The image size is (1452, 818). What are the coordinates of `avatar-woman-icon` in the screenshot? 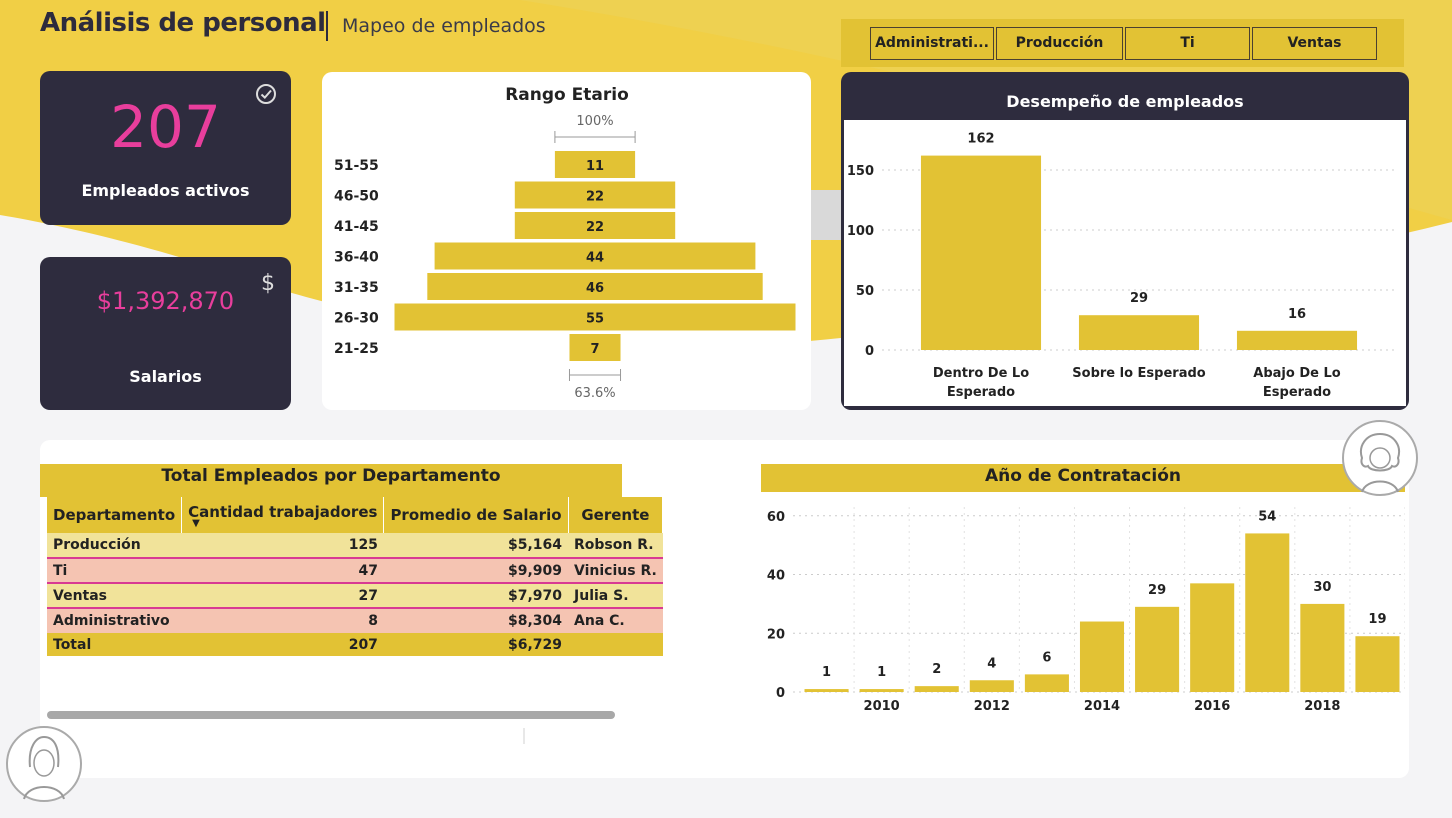 It's located at (44, 764).